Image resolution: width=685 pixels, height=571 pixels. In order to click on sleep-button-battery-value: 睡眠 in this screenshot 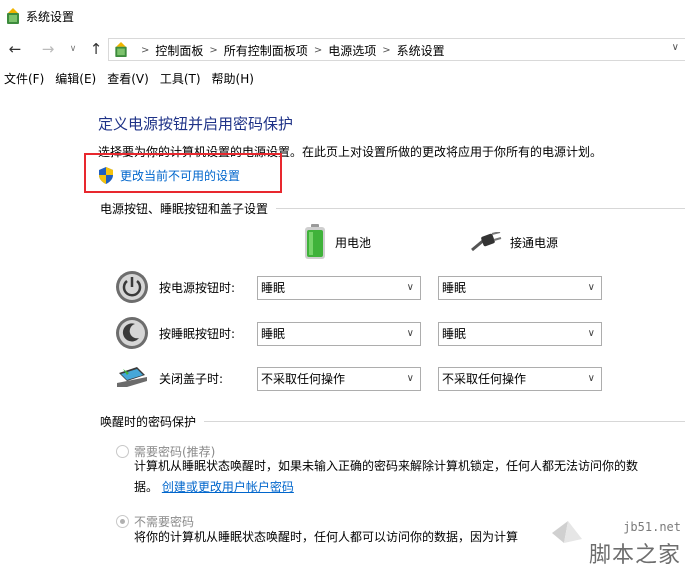, I will do `click(273, 334)`.